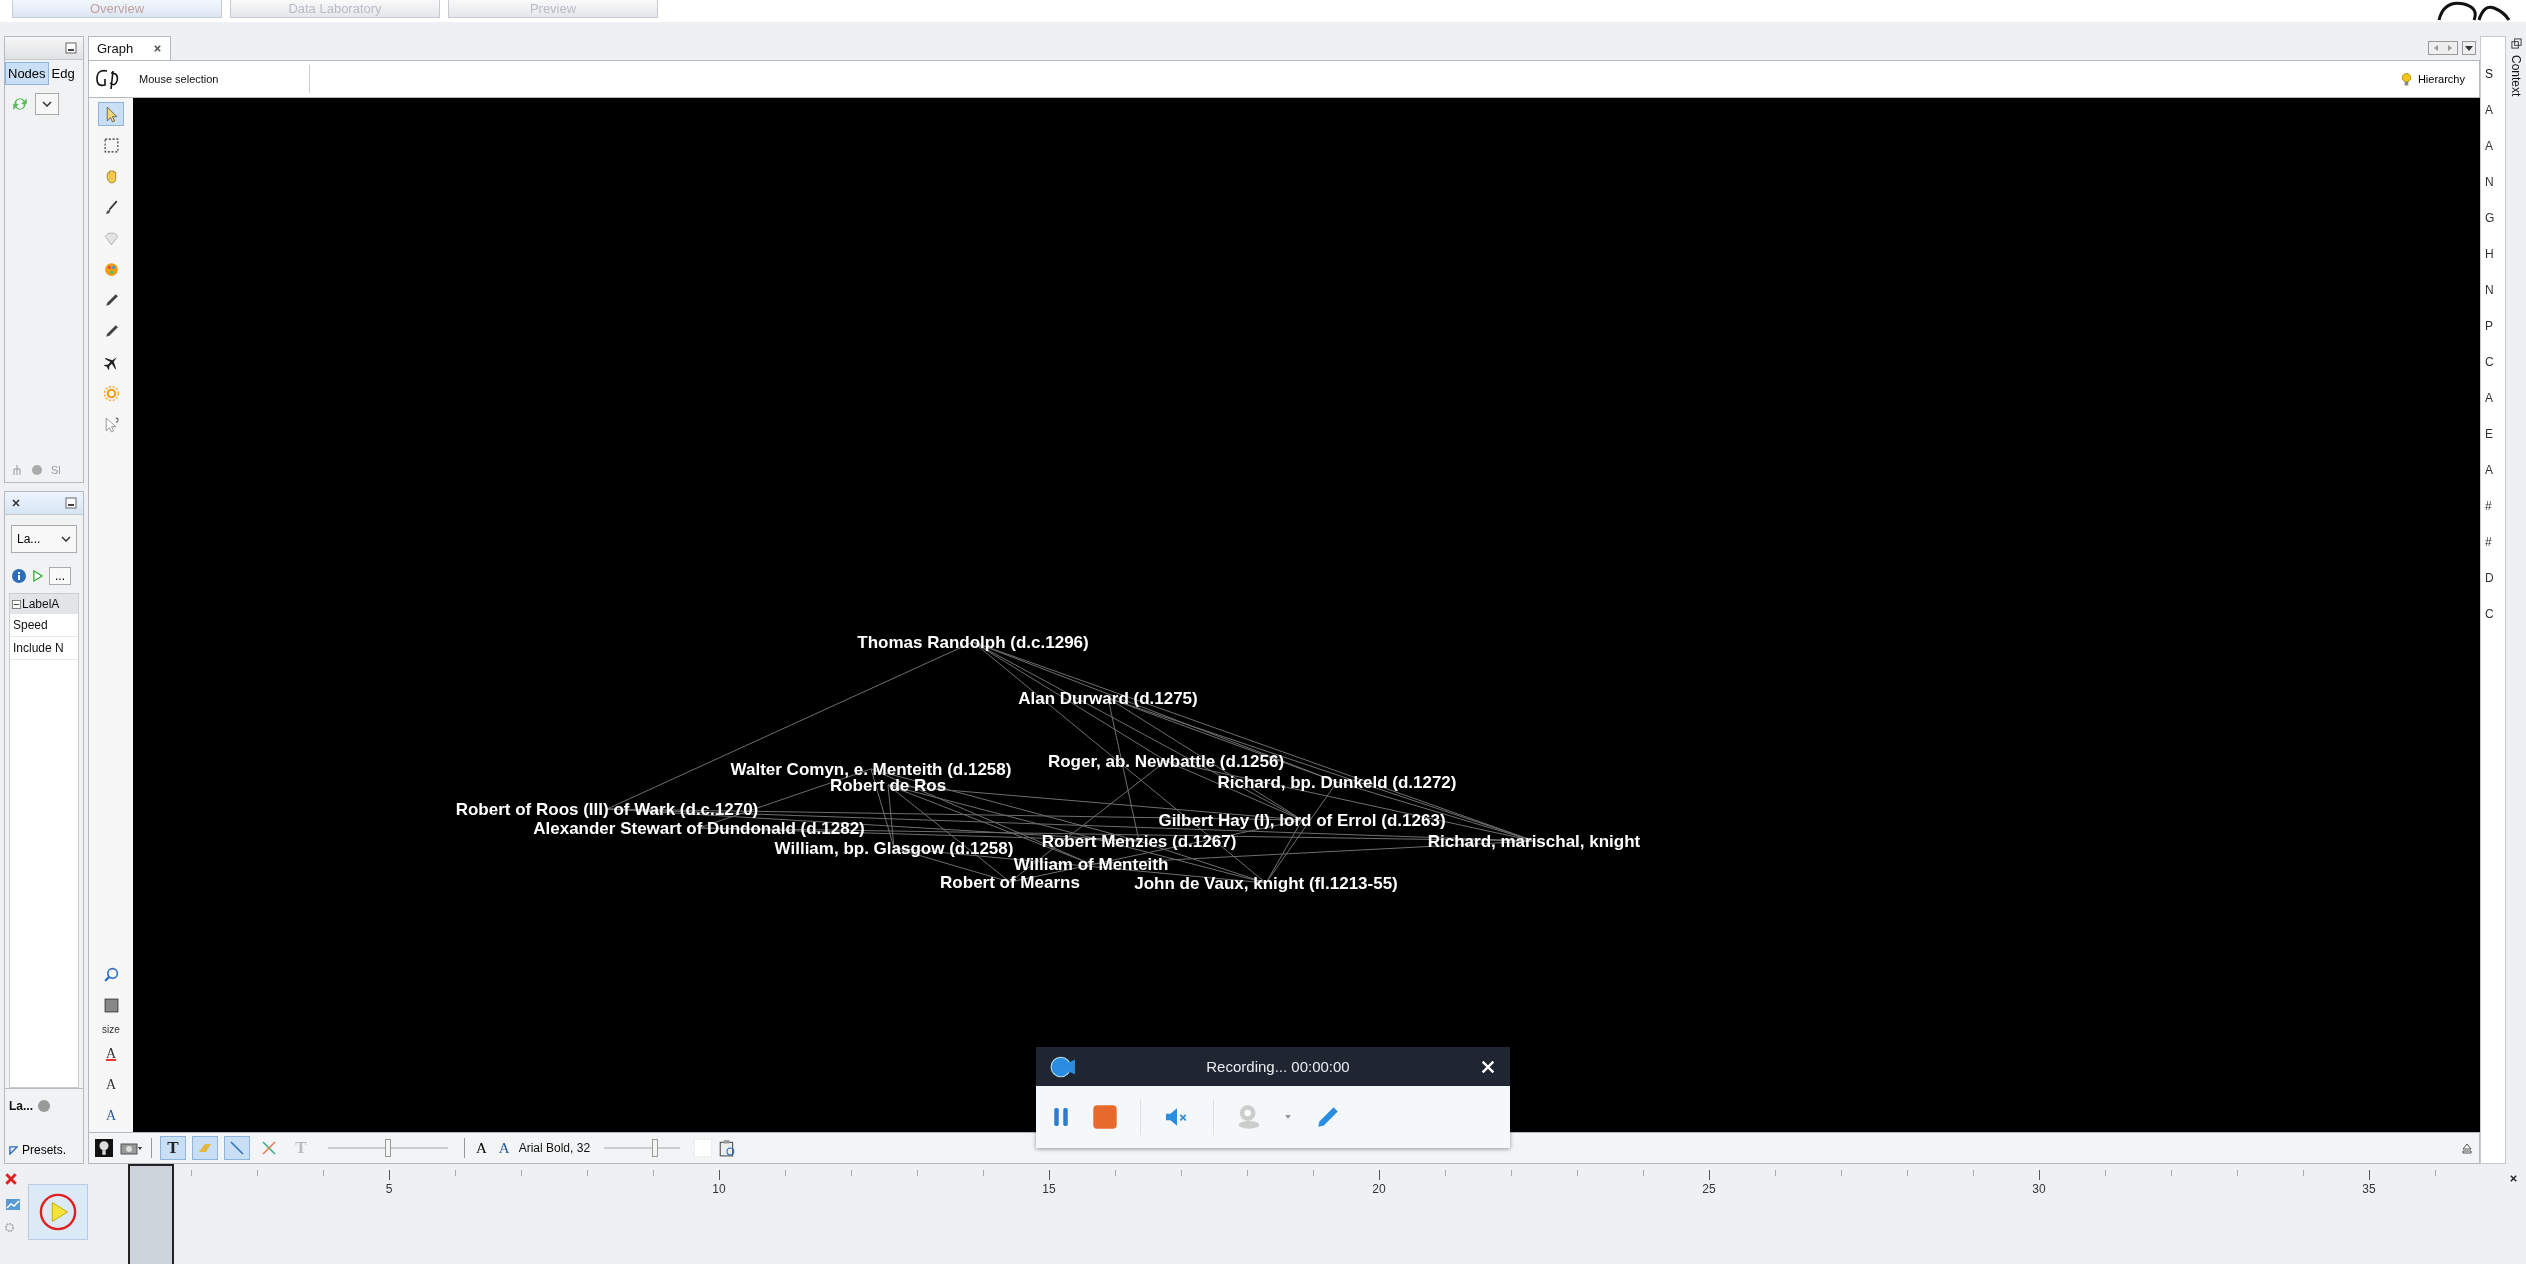 This screenshot has height=1264, width=2526. Describe the element at coordinates (41, 604) in the screenshot. I see `property-group-header: LabelA` at that location.